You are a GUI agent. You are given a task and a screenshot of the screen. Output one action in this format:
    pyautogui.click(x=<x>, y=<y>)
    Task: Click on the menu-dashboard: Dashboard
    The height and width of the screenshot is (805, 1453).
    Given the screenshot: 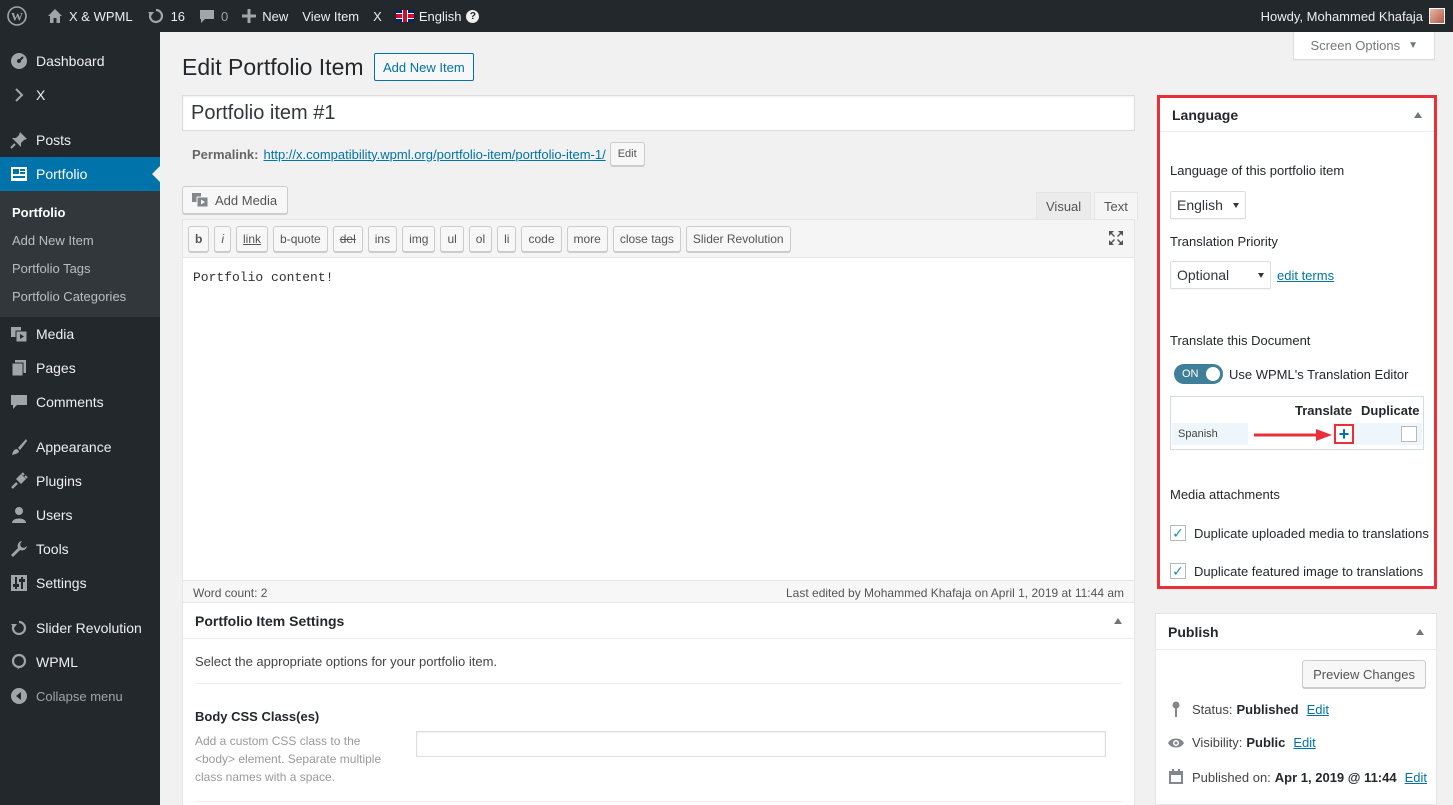 What is the action you would take?
    pyautogui.click(x=80, y=61)
    